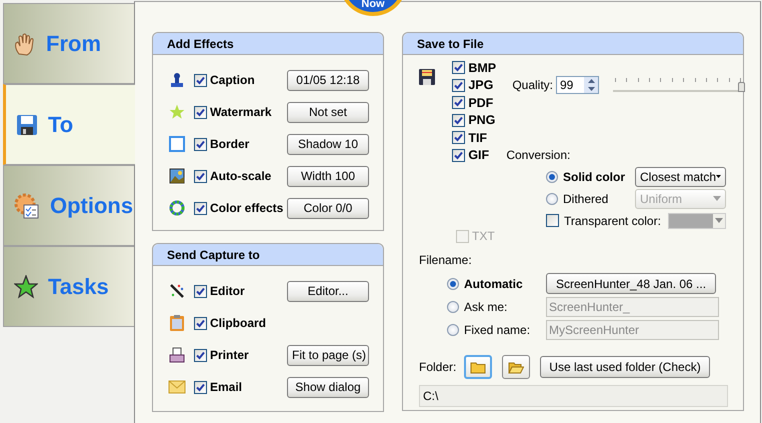 The height and width of the screenshot is (423, 762). Describe the element at coordinates (697, 220) in the screenshot. I see `color-picker` at that location.